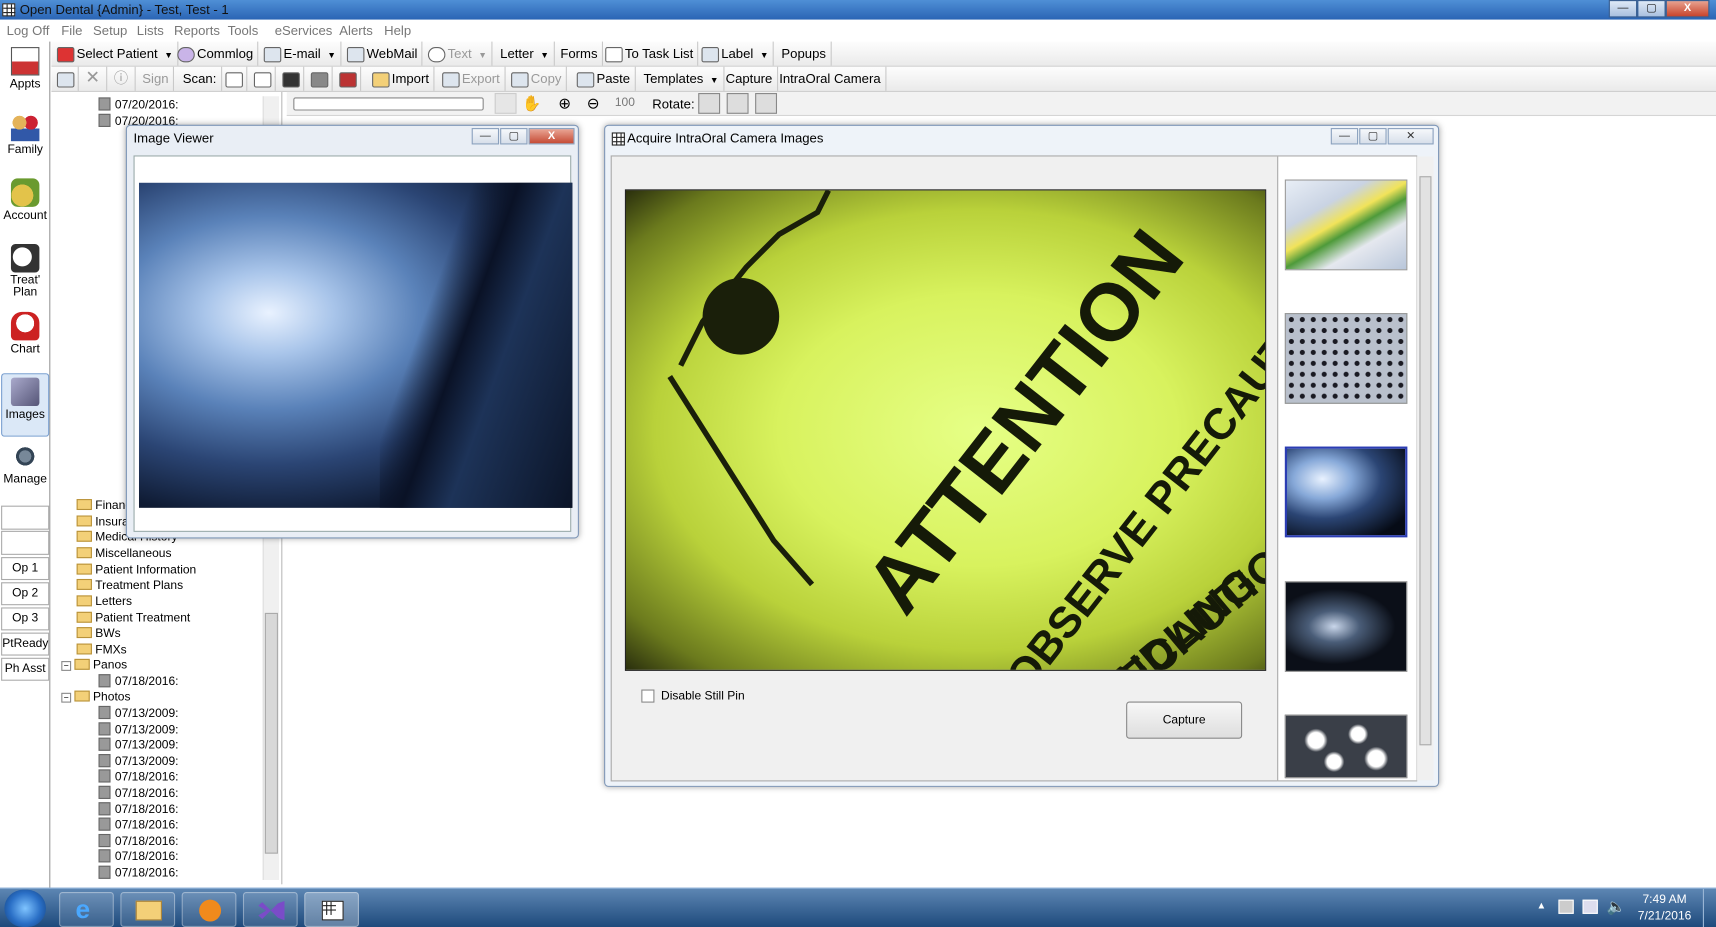 Image resolution: width=1716 pixels, height=927 pixels. What do you see at coordinates (1346, 492) in the screenshot?
I see `thumbnail-3-selected` at bounding box center [1346, 492].